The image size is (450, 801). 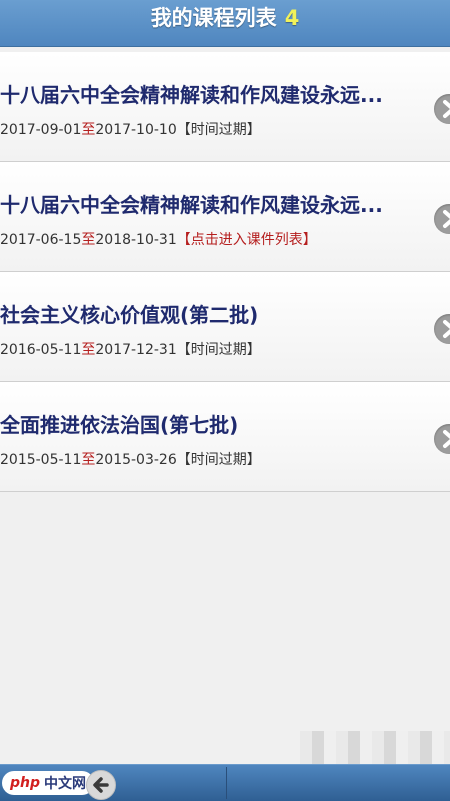 What do you see at coordinates (129, 315) in the screenshot?
I see `course-title: 社会主义核心价值观(第二批)` at bounding box center [129, 315].